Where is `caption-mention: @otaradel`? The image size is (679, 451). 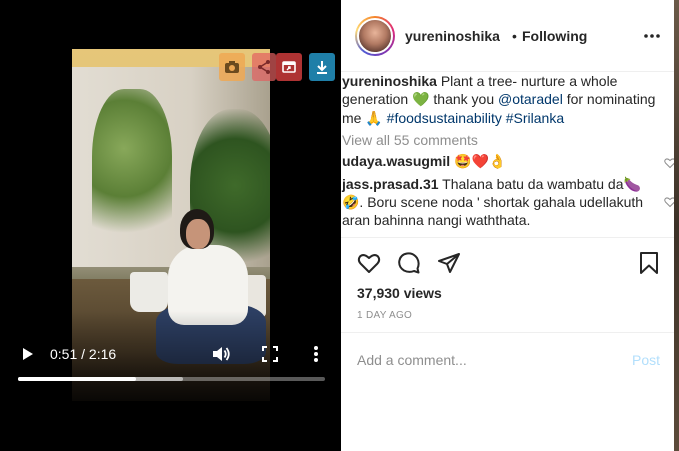 caption-mention: @otaradel is located at coordinates (530, 99).